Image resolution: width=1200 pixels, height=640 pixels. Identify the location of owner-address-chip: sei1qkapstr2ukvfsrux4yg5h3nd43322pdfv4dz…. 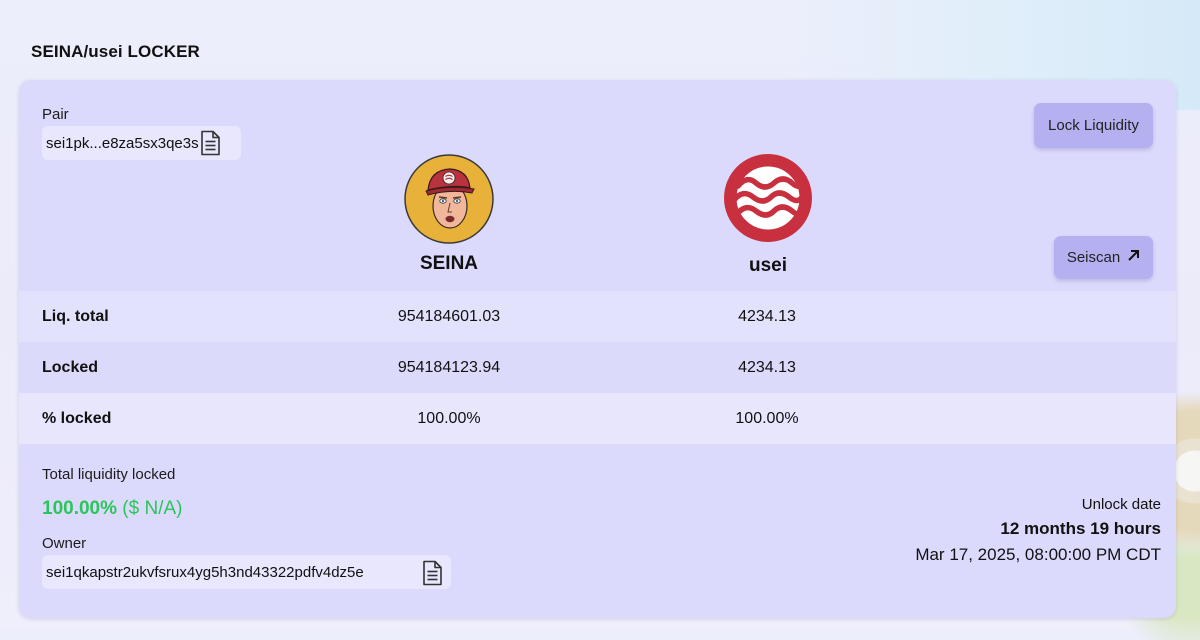
(246, 572).